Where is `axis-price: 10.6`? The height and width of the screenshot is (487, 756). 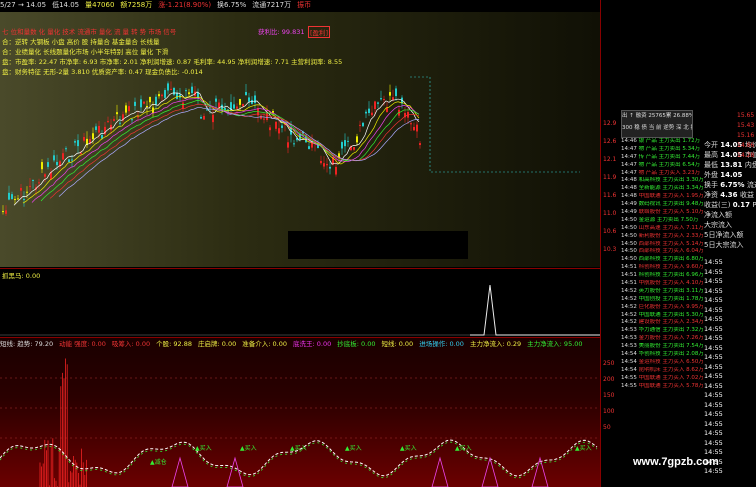 axis-price: 10.6 is located at coordinates (610, 231).